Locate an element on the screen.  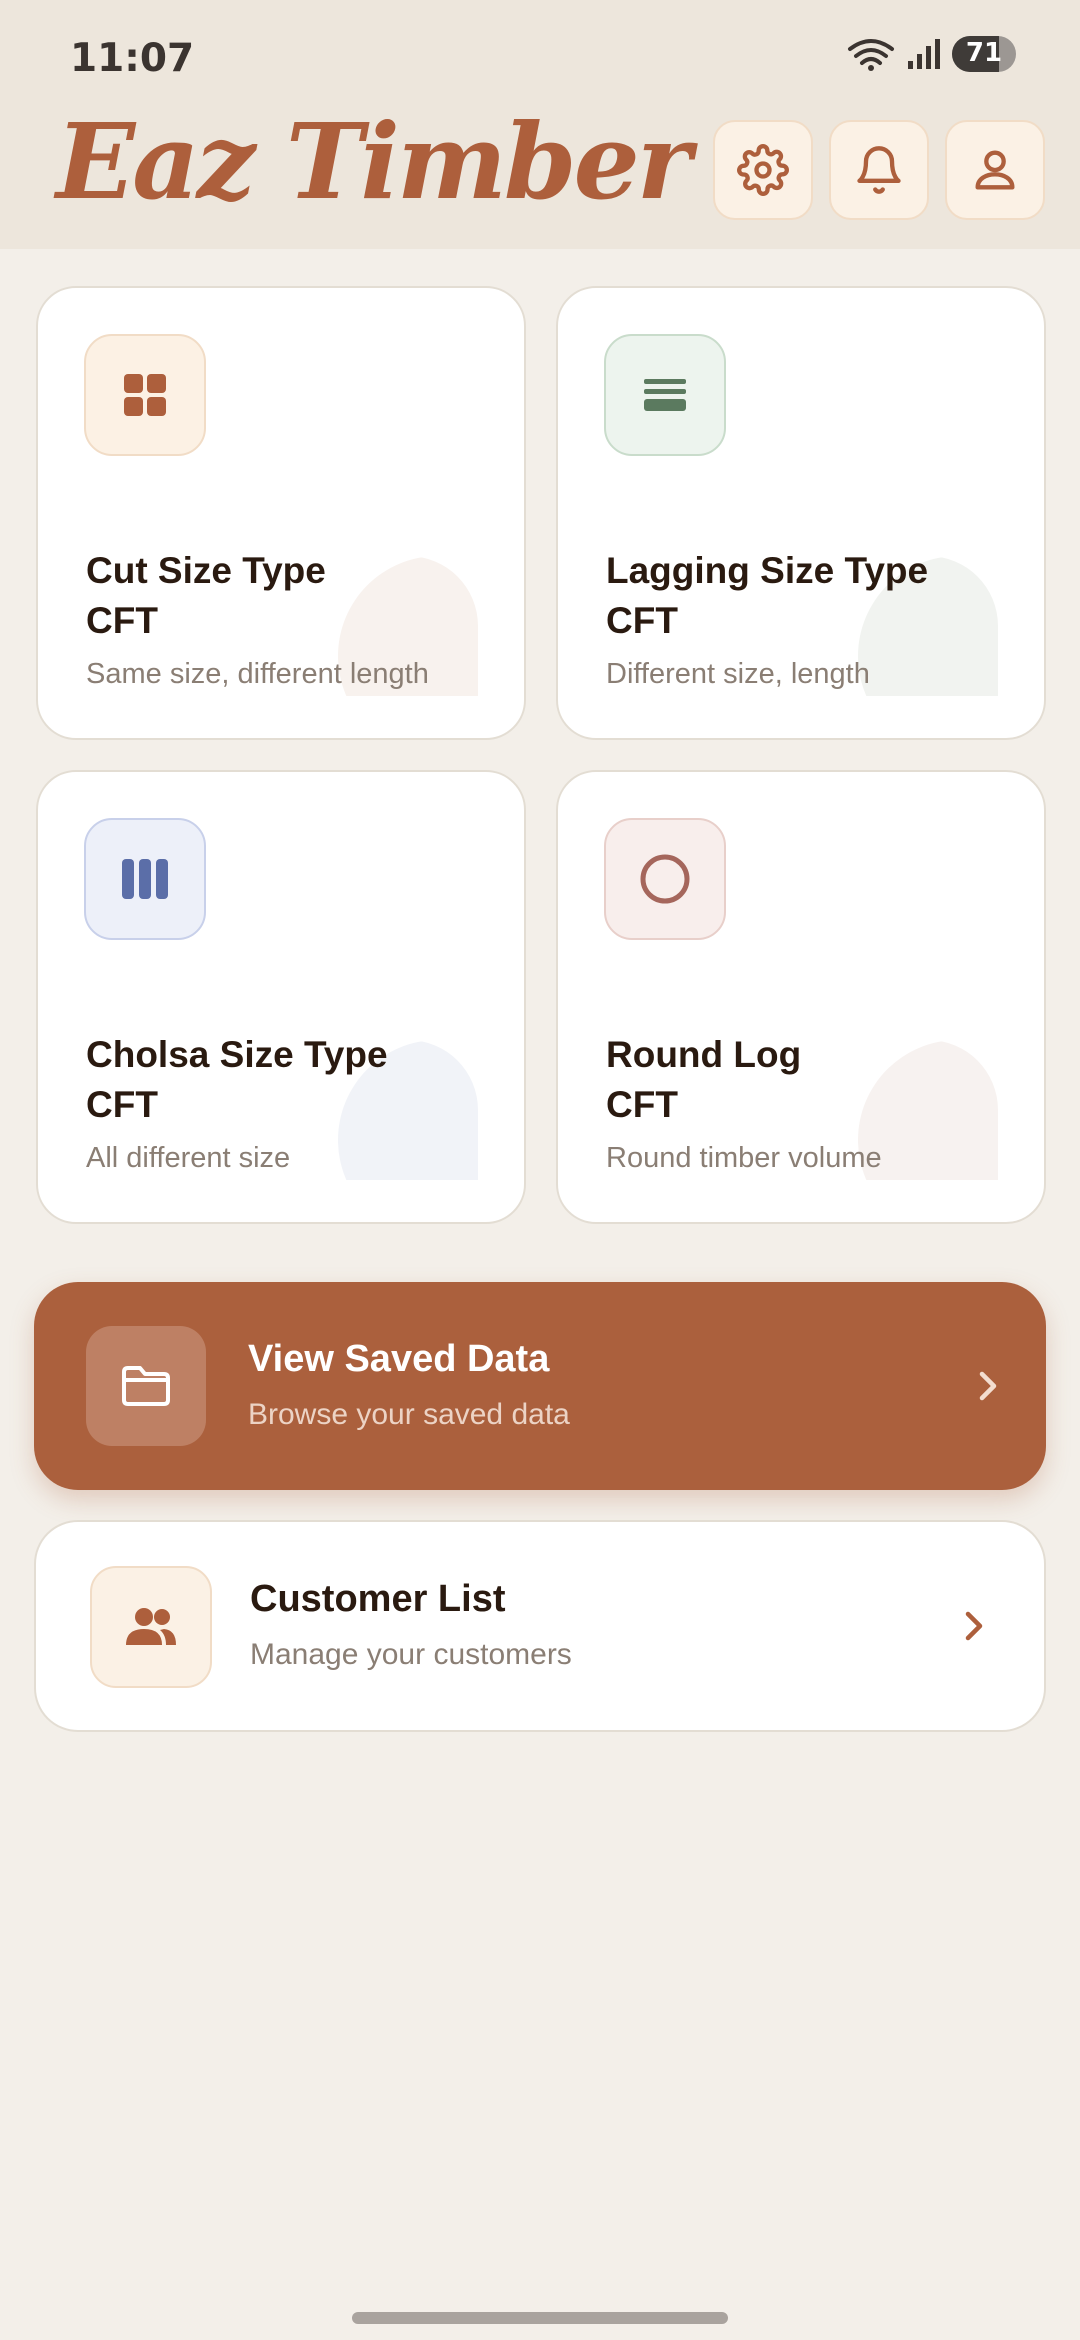
home-indicator is located at coordinates (540, 2318).